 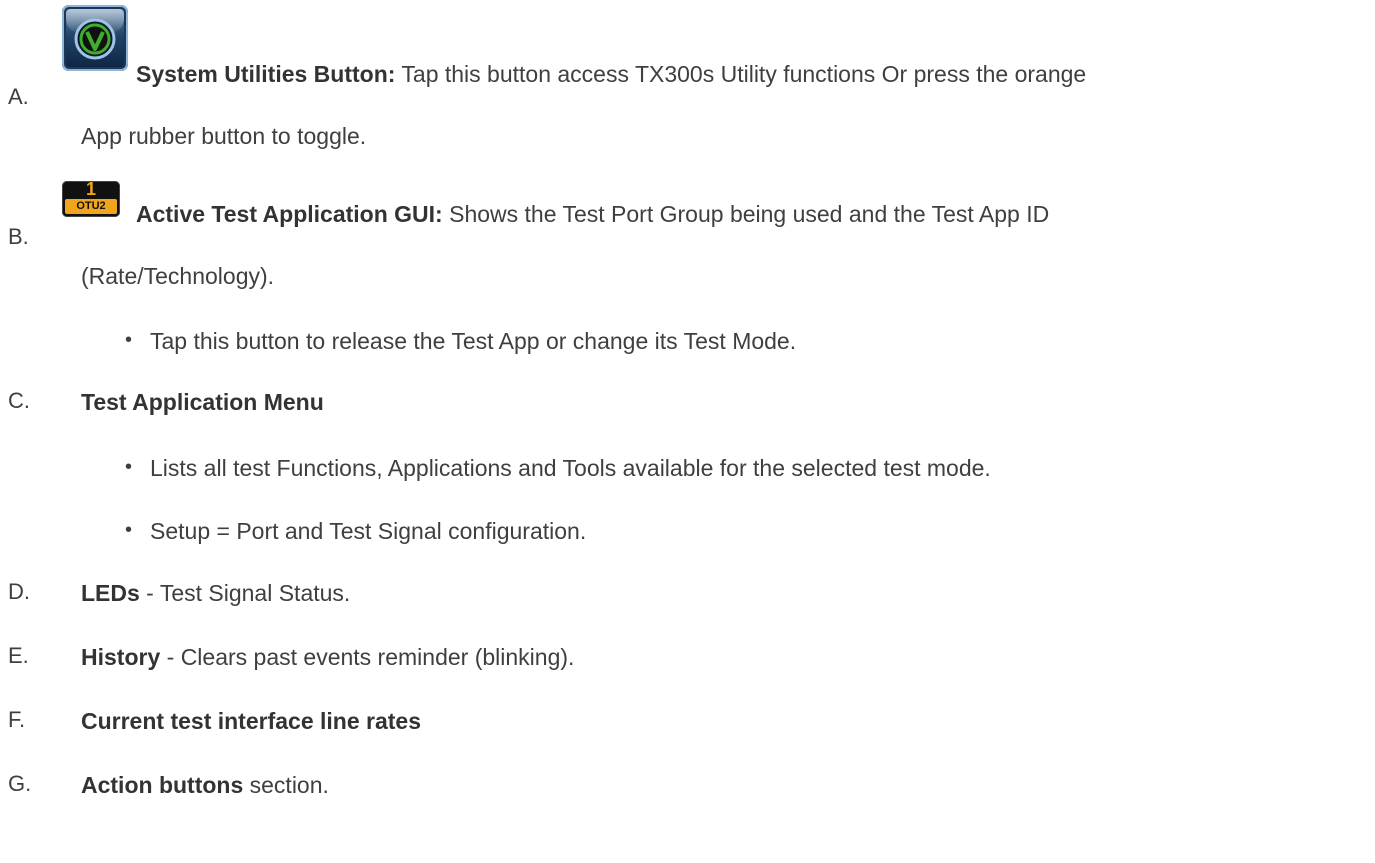 I want to click on item-a-title: System Utilities Button:, so click(x=266, y=74).